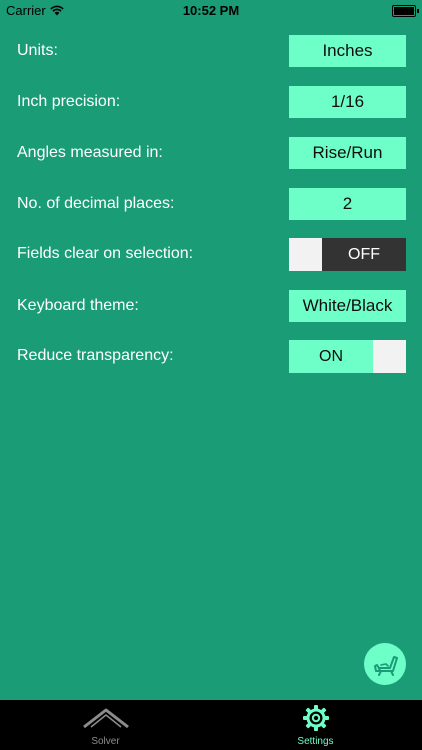 The width and height of the screenshot is (422, 750). I want to click on chair-icon, so click(386, 666).